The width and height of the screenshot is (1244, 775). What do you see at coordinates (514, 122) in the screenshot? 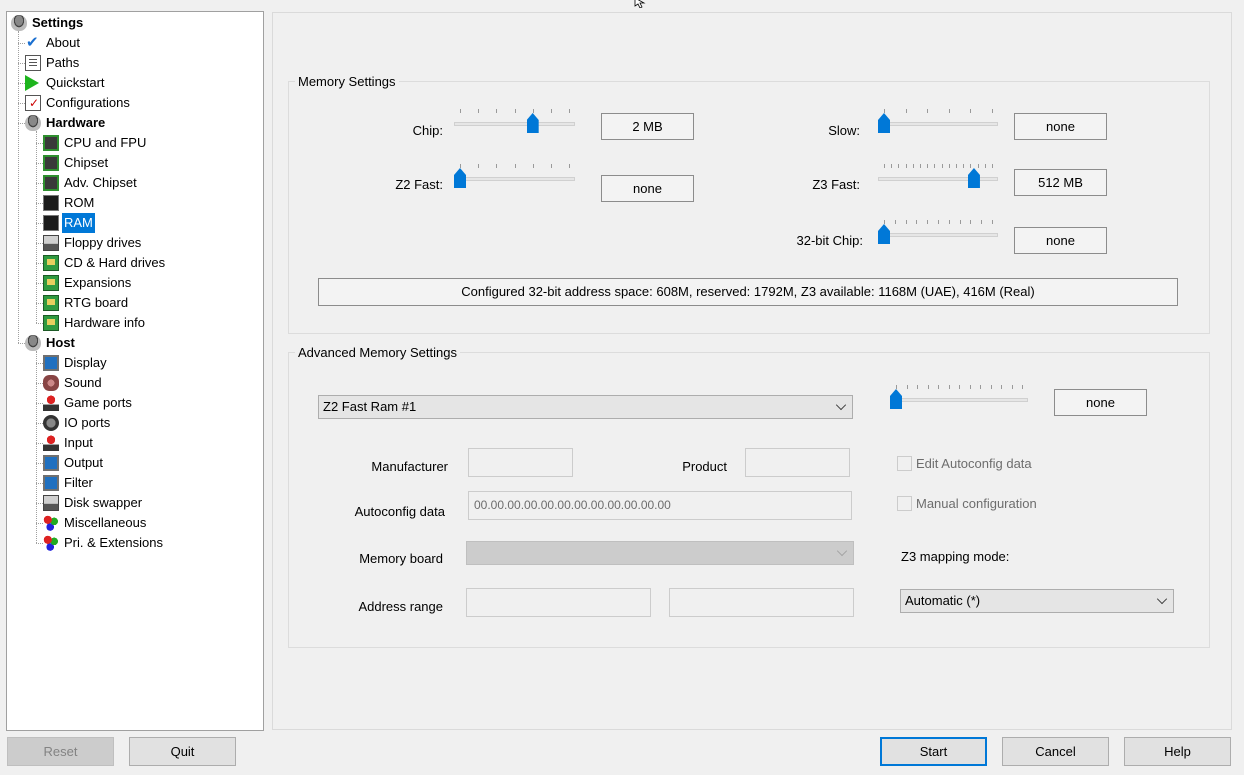
I see `chip-slider` at bounding box center [514, 122].